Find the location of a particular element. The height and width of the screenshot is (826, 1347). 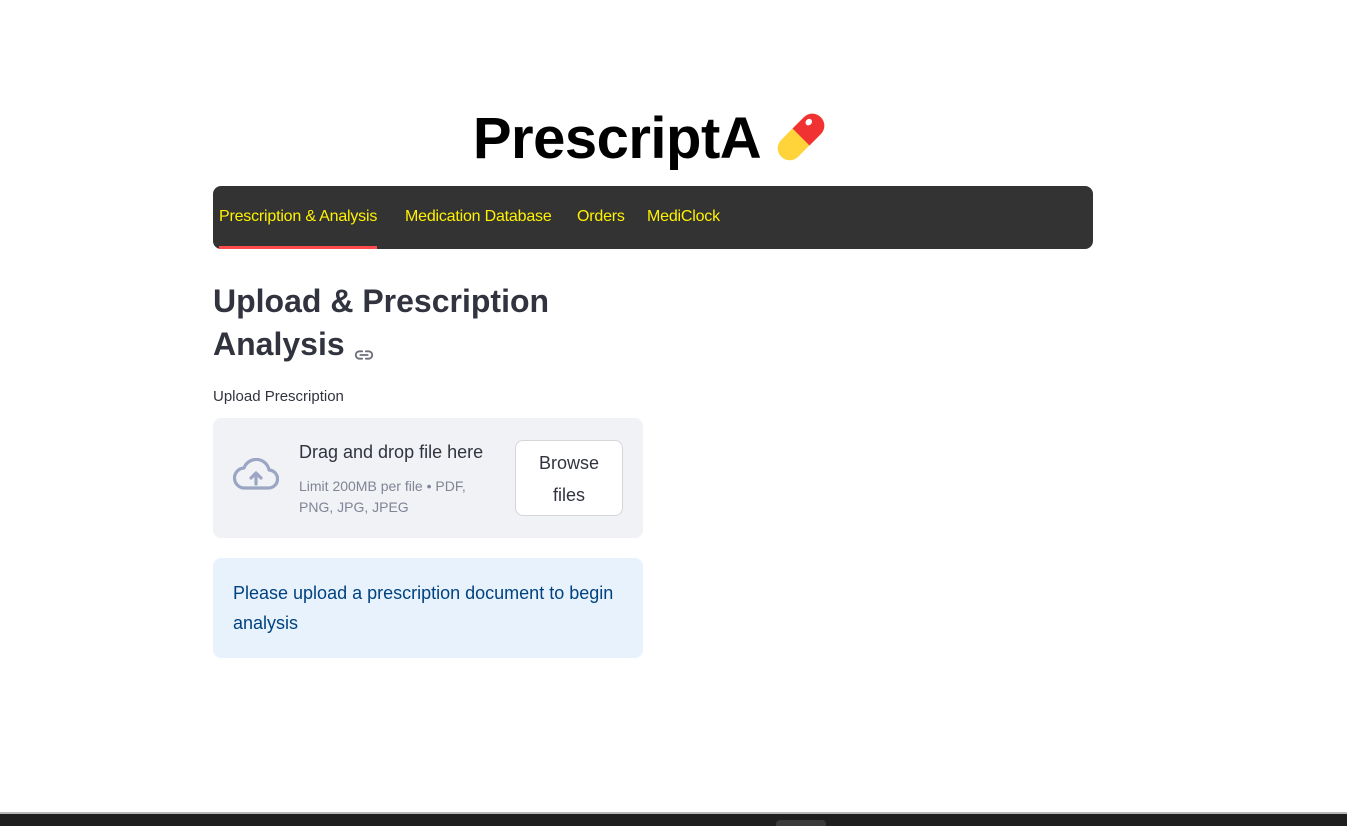

tab-medication-database: Medication Database is located at coordinates (478, 217).